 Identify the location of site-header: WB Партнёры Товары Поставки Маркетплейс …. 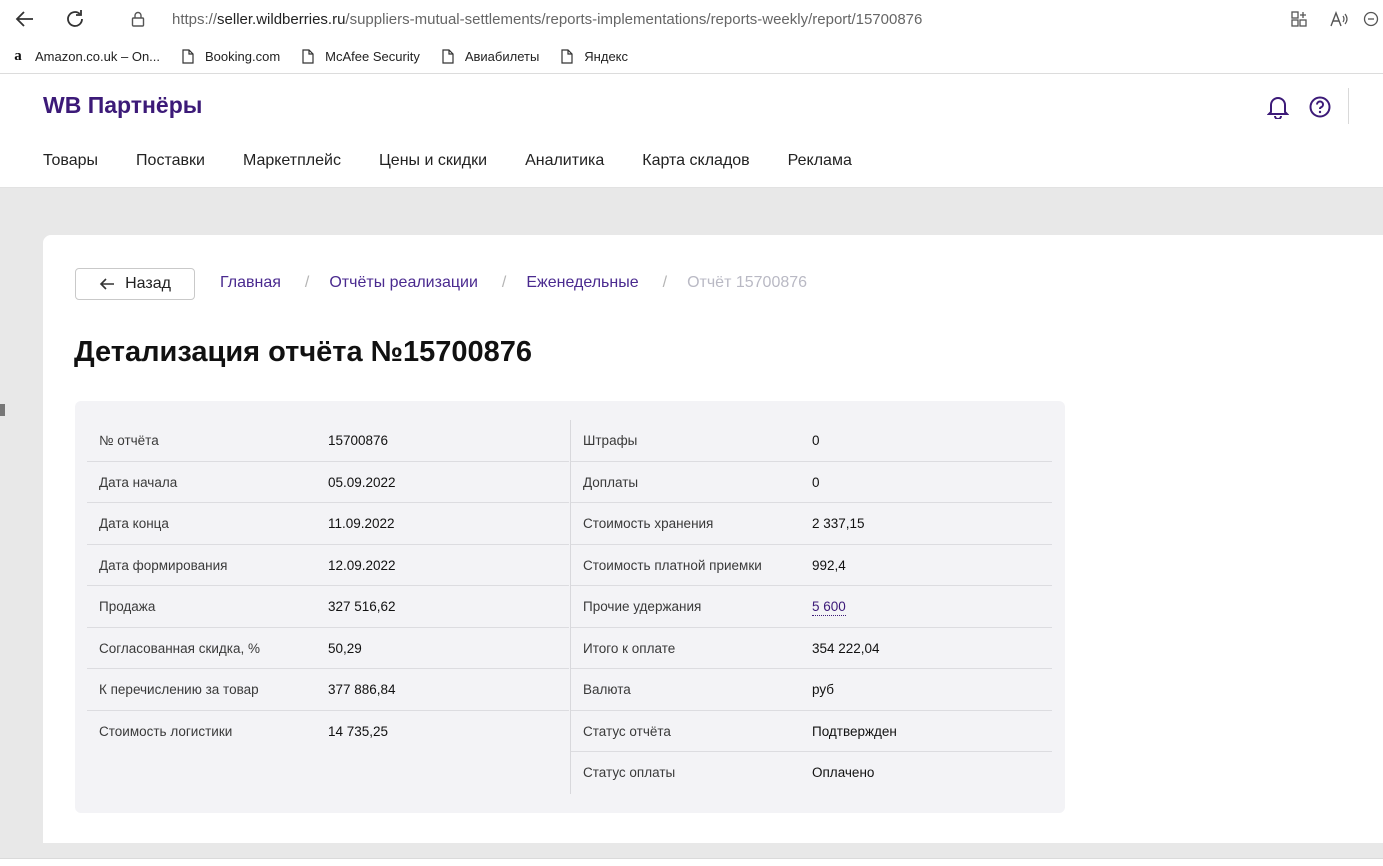
(691, 132).